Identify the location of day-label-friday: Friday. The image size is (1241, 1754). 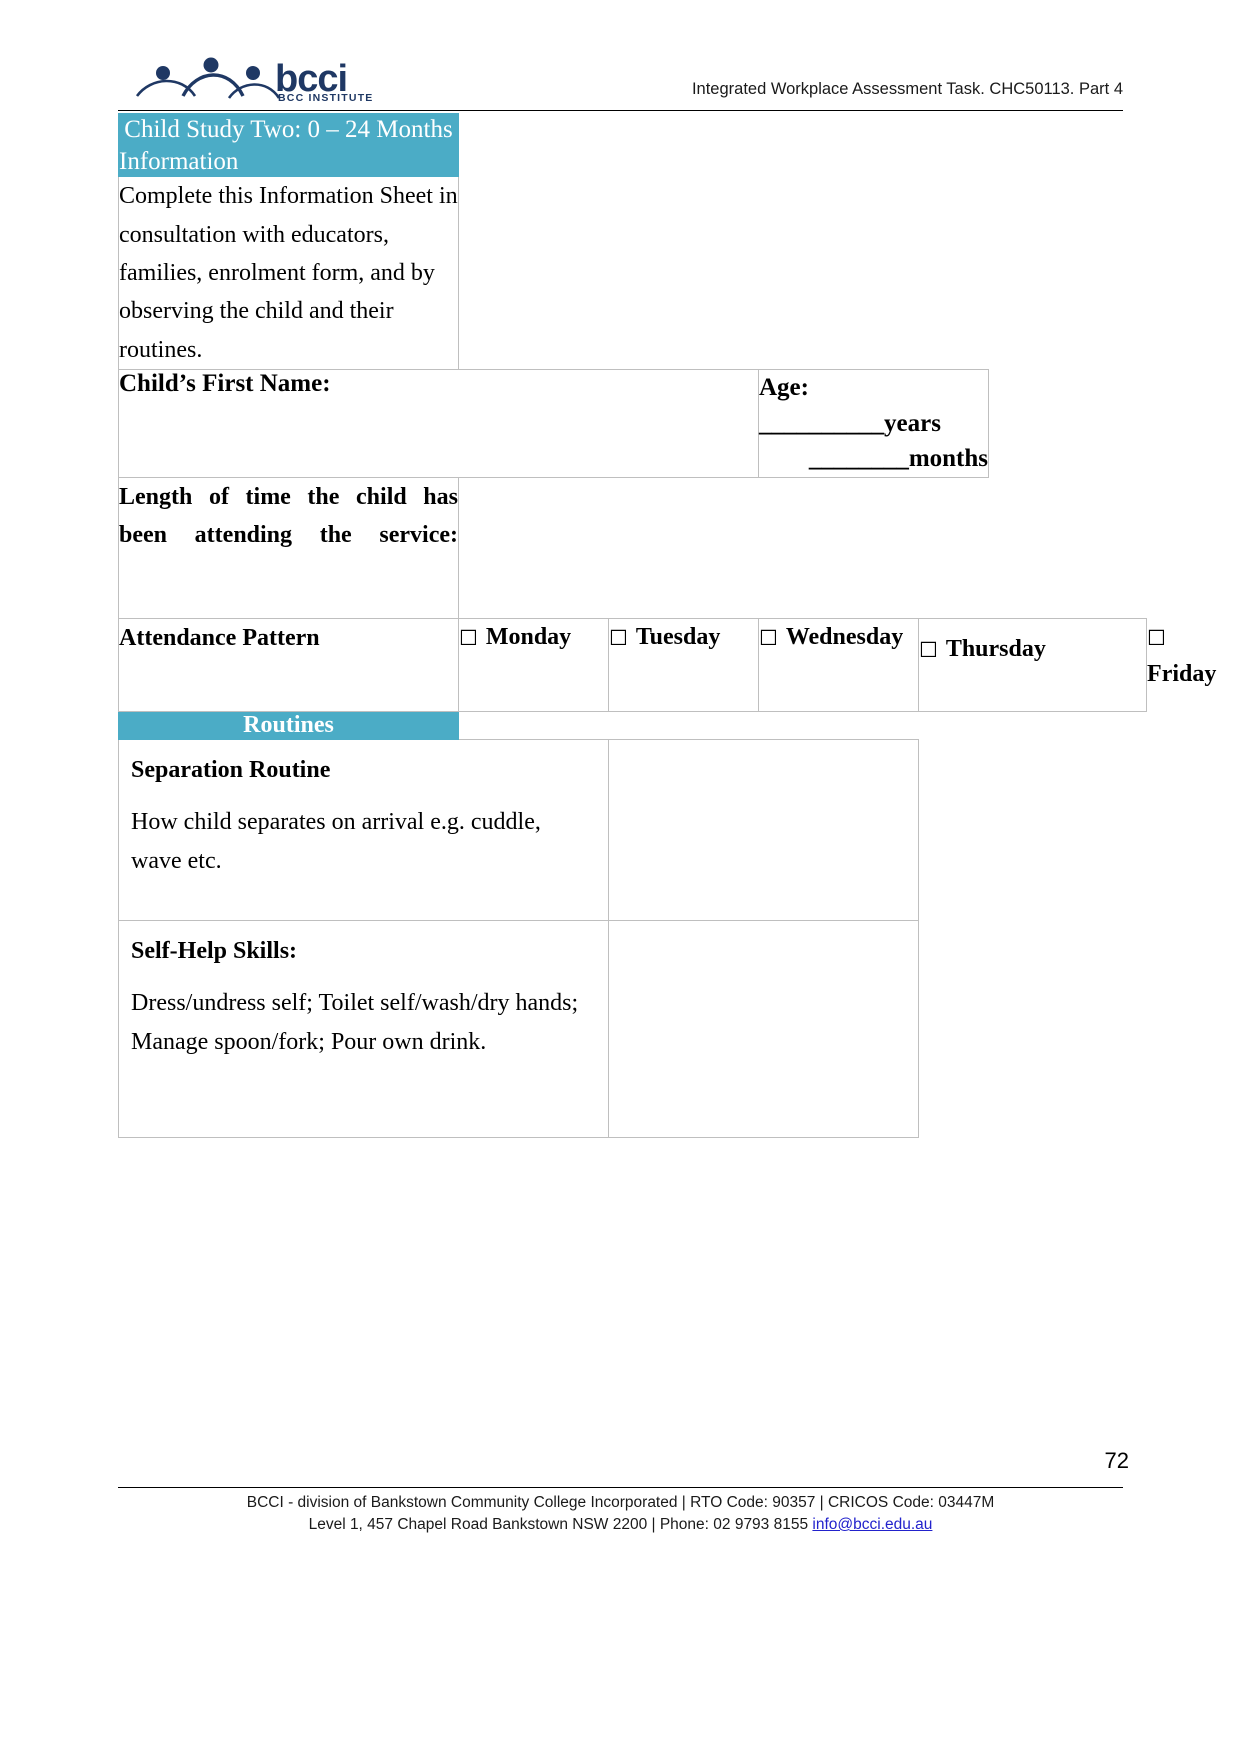
(1182, 673).